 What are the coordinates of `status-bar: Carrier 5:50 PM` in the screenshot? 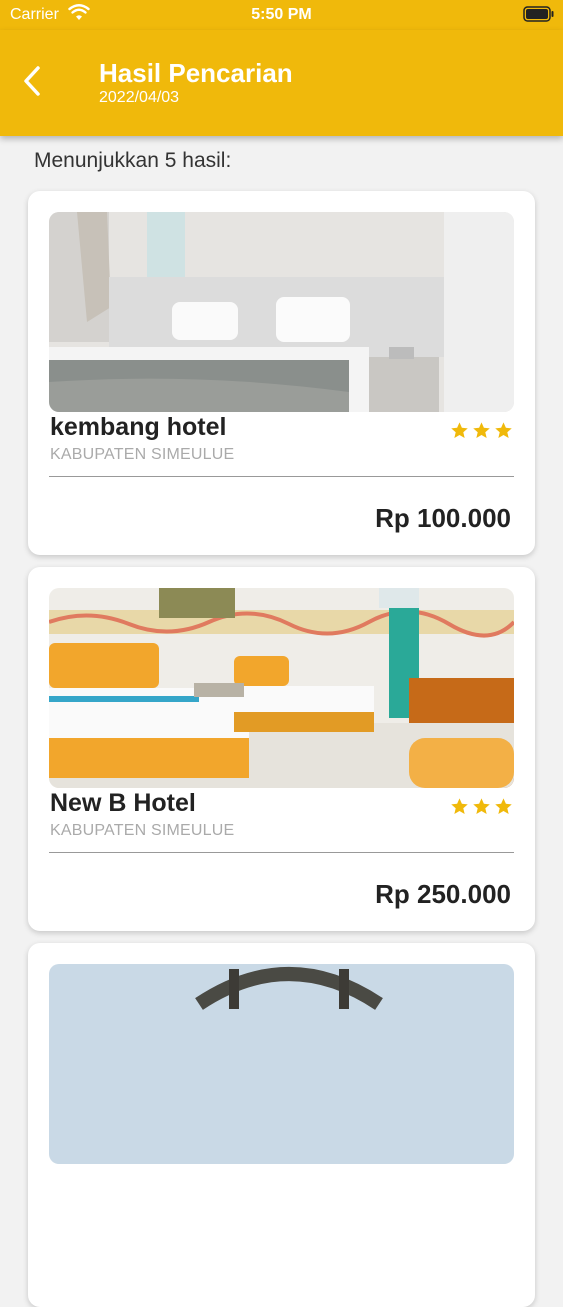 It's located at (281, 15).